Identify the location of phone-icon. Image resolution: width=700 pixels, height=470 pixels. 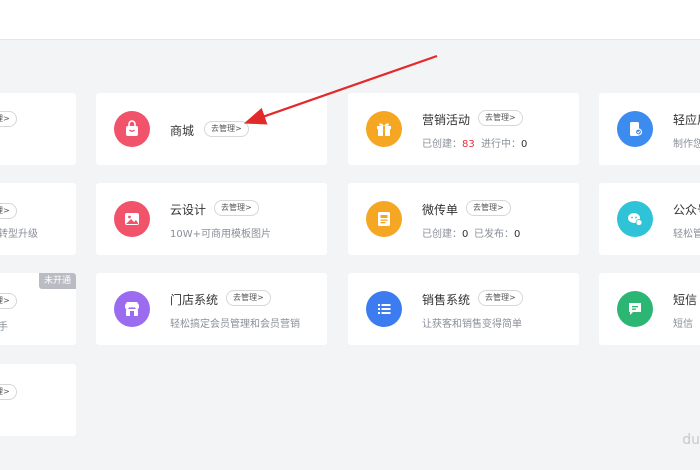
(635, 129).